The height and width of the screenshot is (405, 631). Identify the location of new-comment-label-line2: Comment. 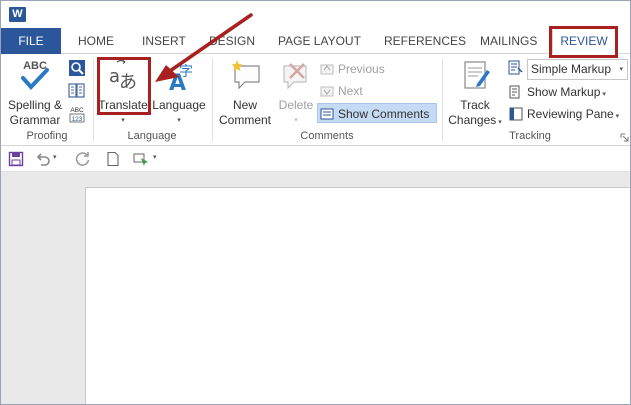
(244, 120).